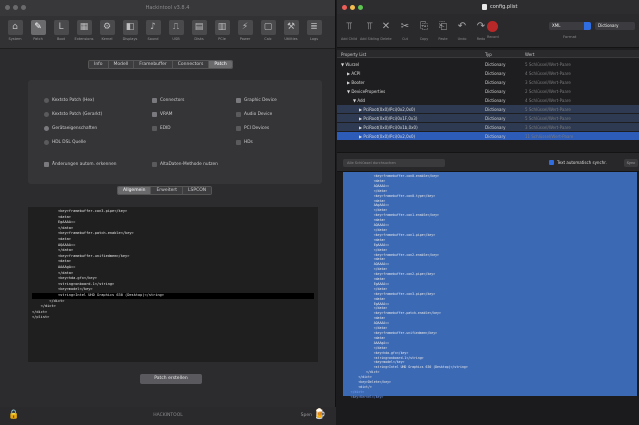 The image size is (639, 425). Describe the element at coordinates (268, 34) in the screenshot. I see `toolbar-calc-button: ▢ Calc` at that location.